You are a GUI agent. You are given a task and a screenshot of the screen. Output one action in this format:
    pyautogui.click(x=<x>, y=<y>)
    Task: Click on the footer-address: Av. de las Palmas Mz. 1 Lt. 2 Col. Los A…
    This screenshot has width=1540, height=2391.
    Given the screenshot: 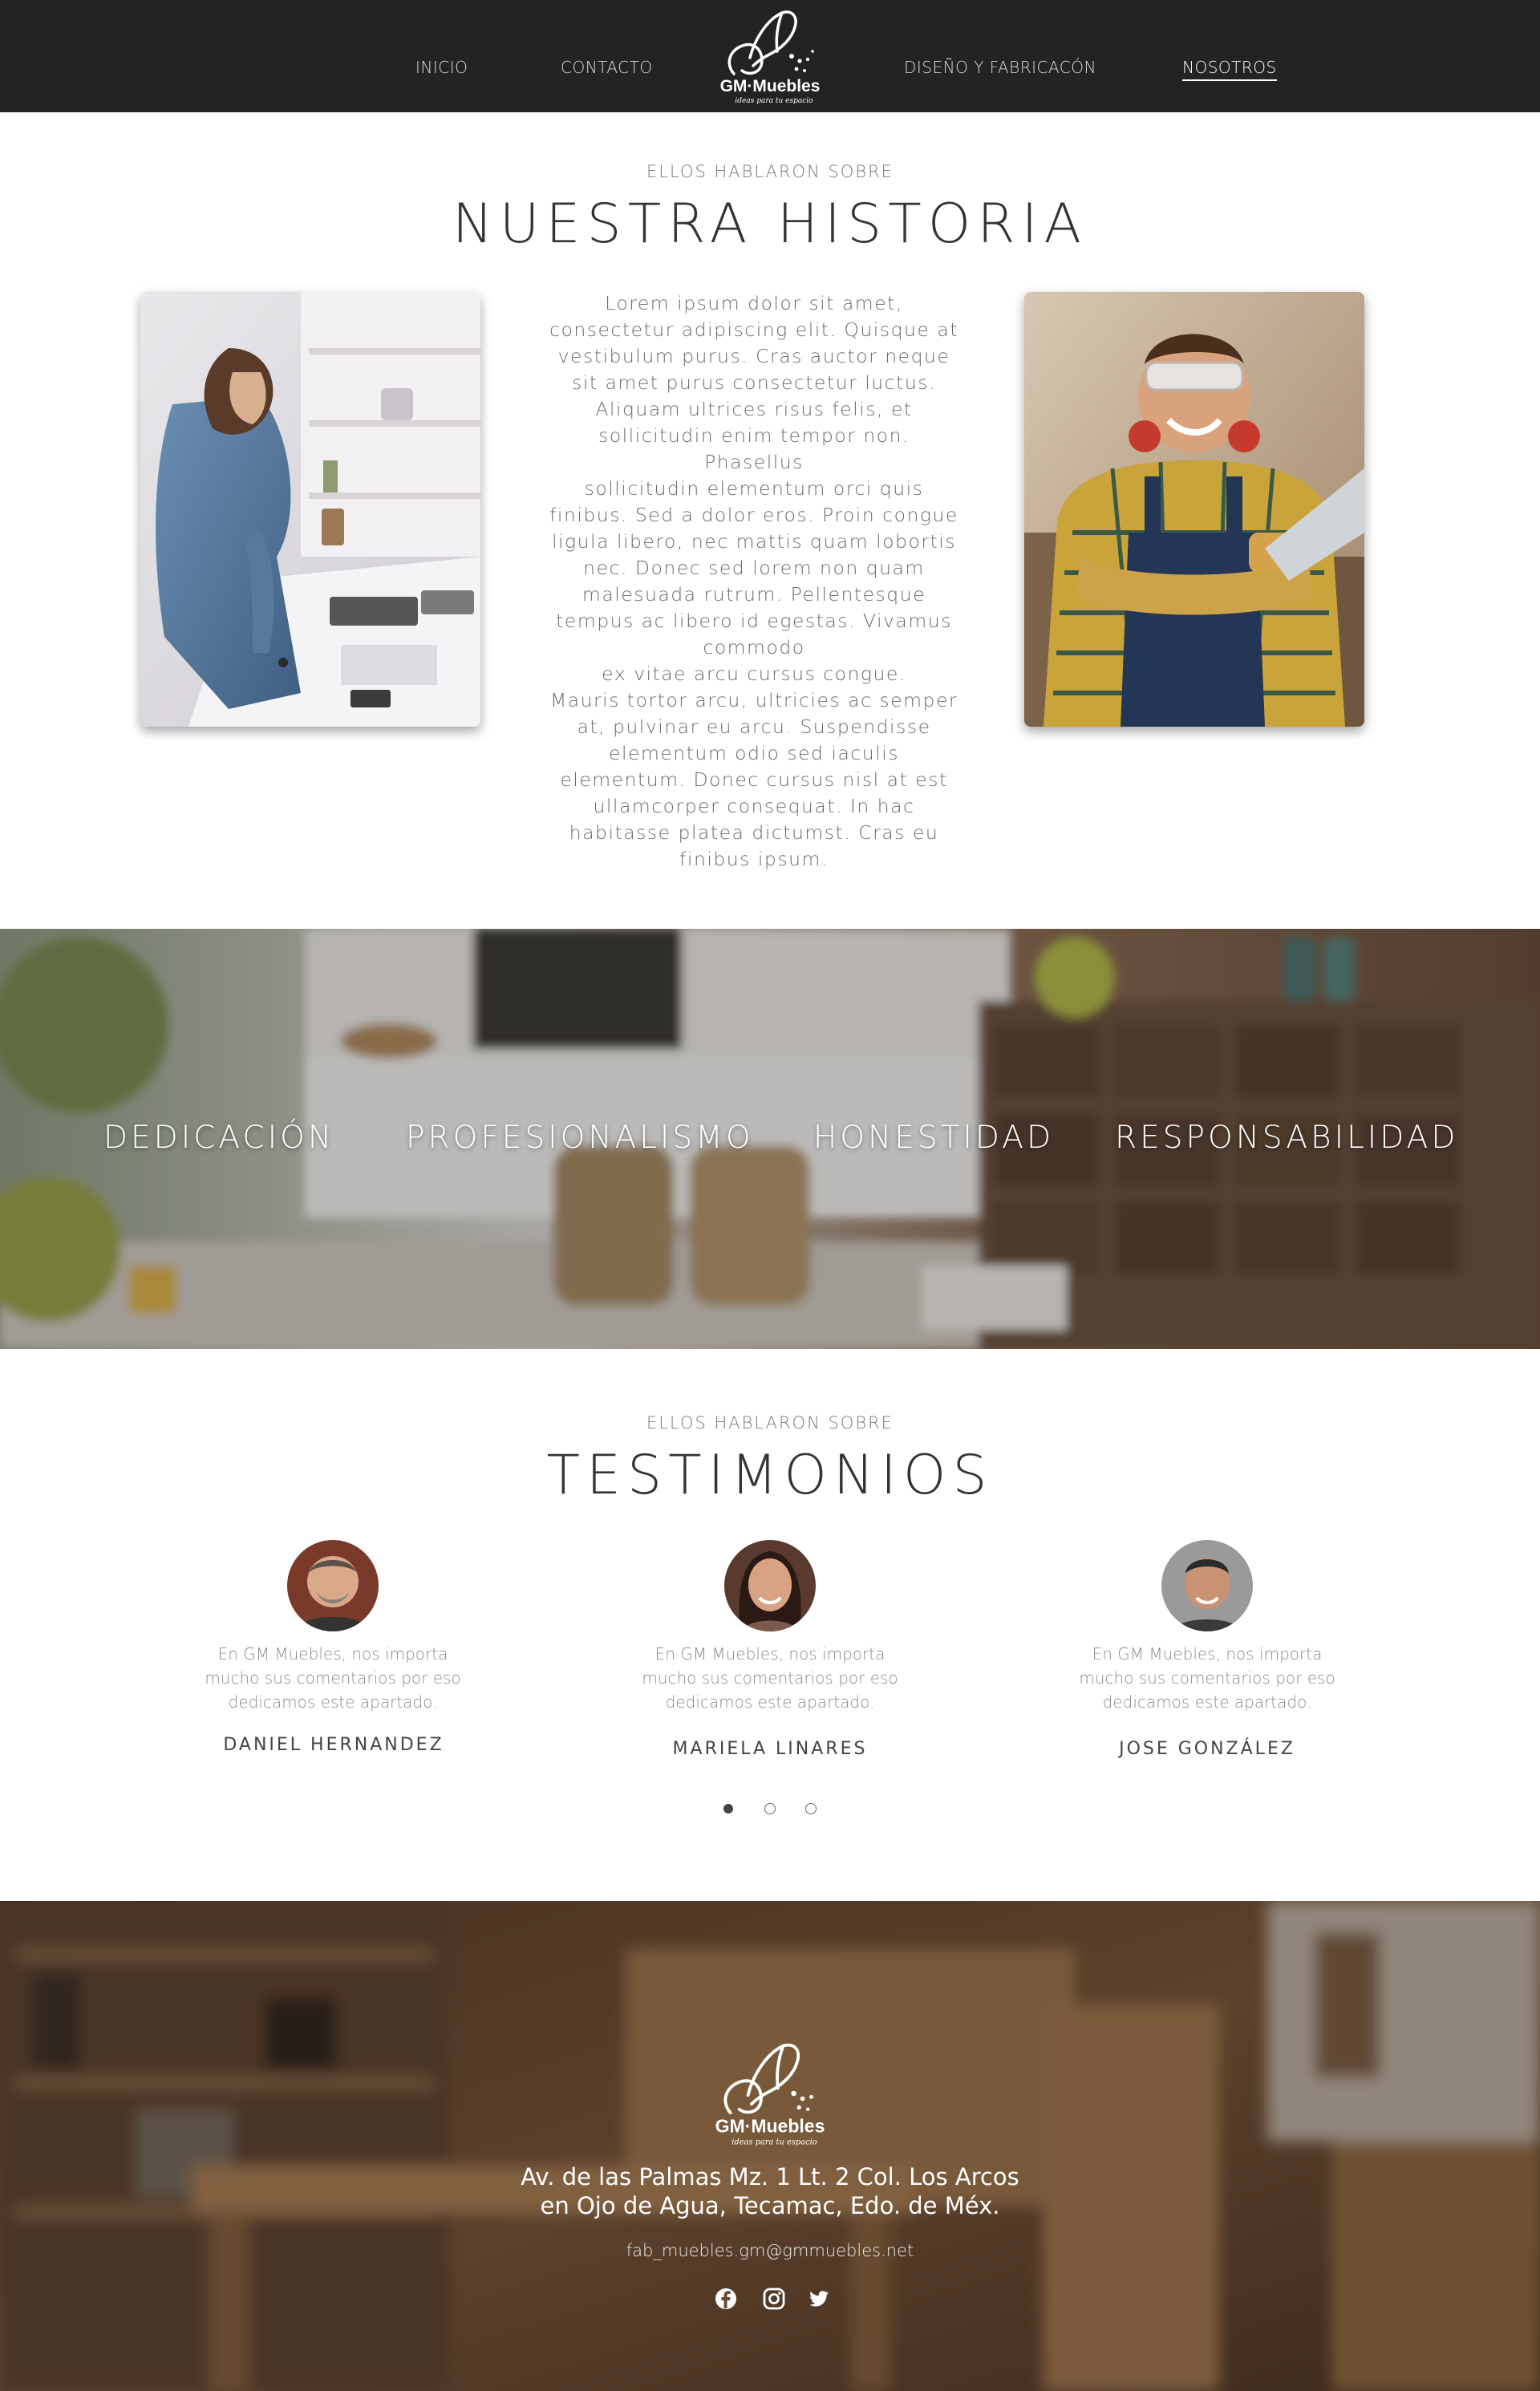 What is the action you would take?
    pyautogui.click(x=770, y=2191)
    